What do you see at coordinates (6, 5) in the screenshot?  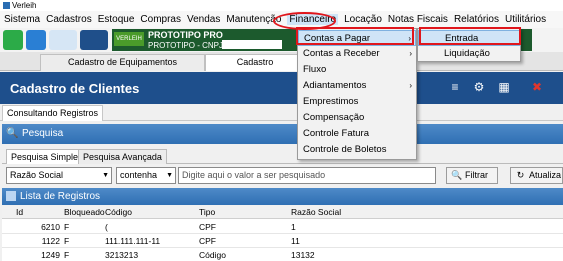 I see `app-icon` at bounding box center [6, 5].